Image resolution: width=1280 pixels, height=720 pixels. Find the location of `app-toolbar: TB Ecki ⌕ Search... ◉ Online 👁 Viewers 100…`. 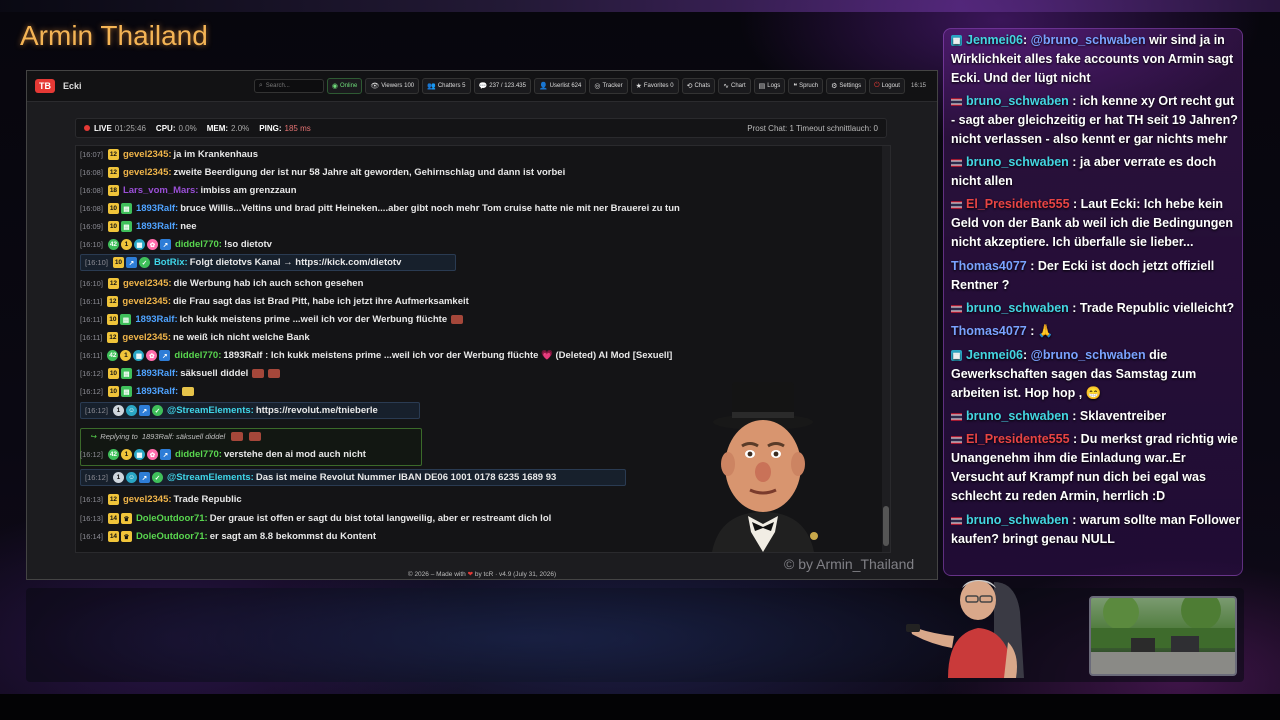

app-toolbar: TB Ecki ⌕ Search... ◉ Online 👁 Viewers 100… is located at coordinates (482, 86).